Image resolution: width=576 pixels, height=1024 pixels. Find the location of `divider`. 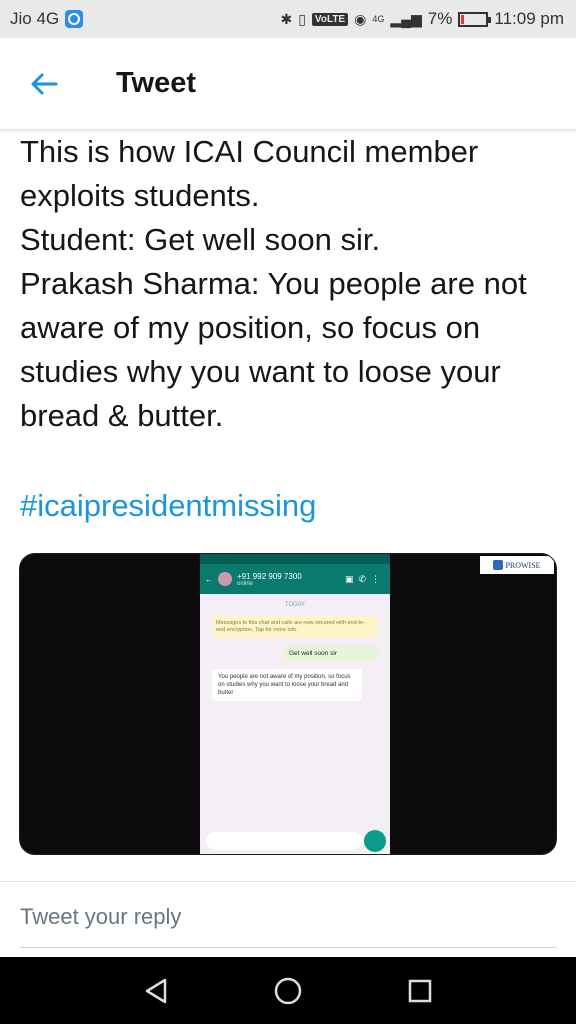

divider is located at coordinates (288, 881).